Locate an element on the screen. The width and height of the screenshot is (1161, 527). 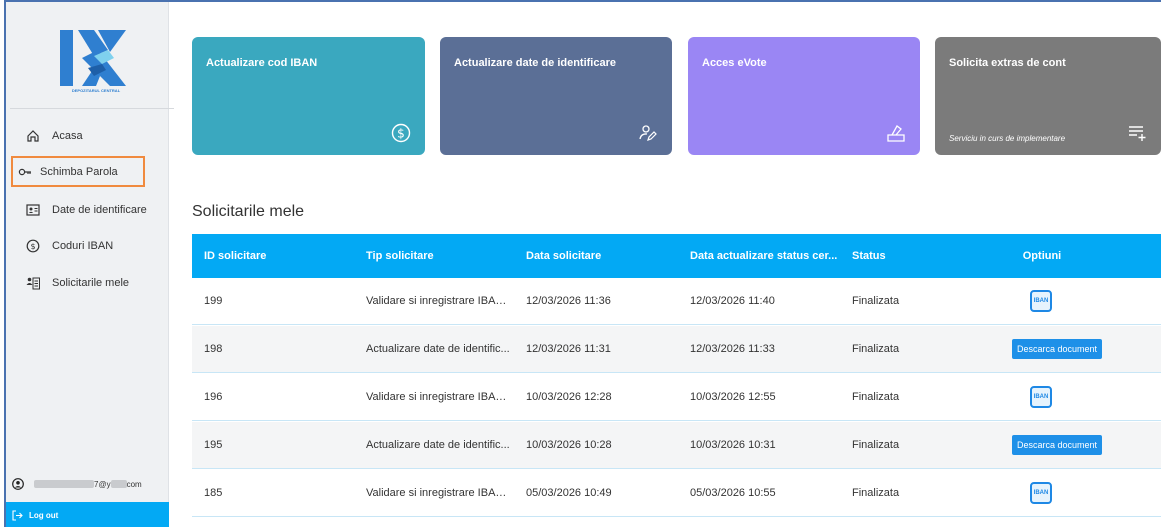
cell-data-actualizare: 05/03/2026 10:55 is located at coordinates (733, 493).